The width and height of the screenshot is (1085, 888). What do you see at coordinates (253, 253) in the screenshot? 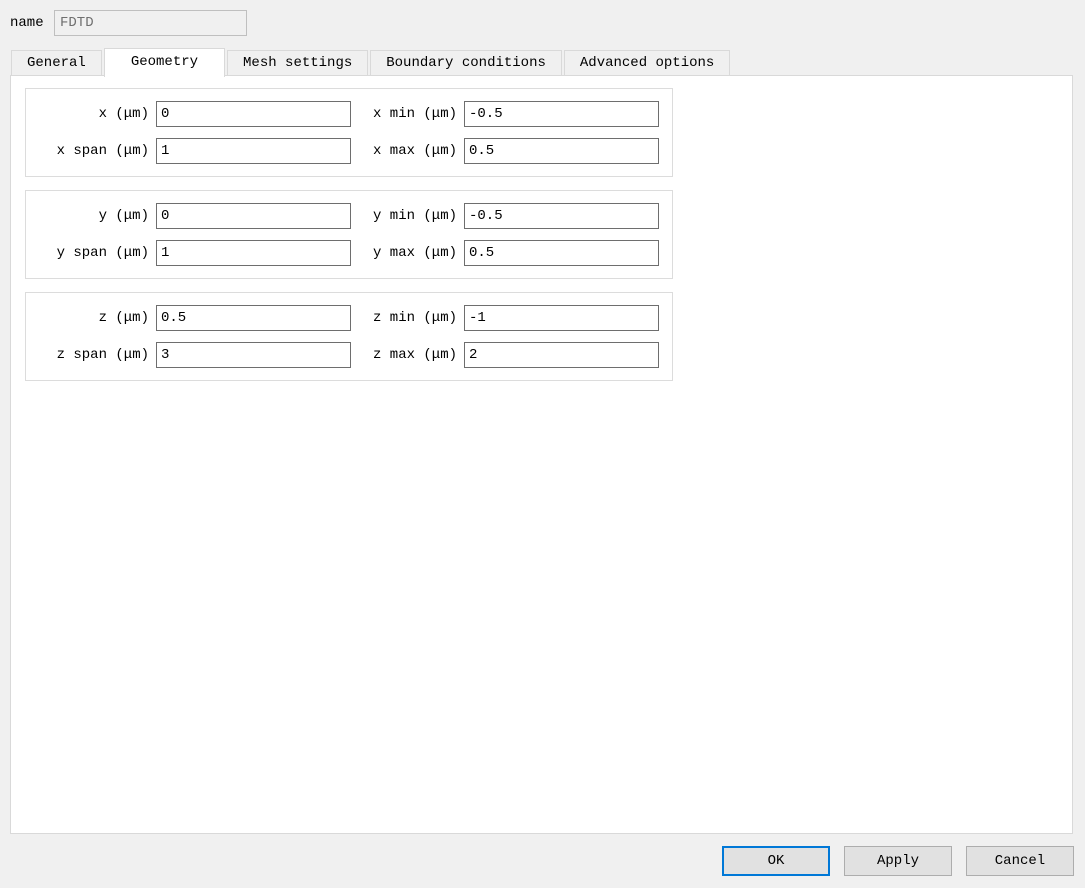
I see `y-span-input` at bounding box center [253, 253].